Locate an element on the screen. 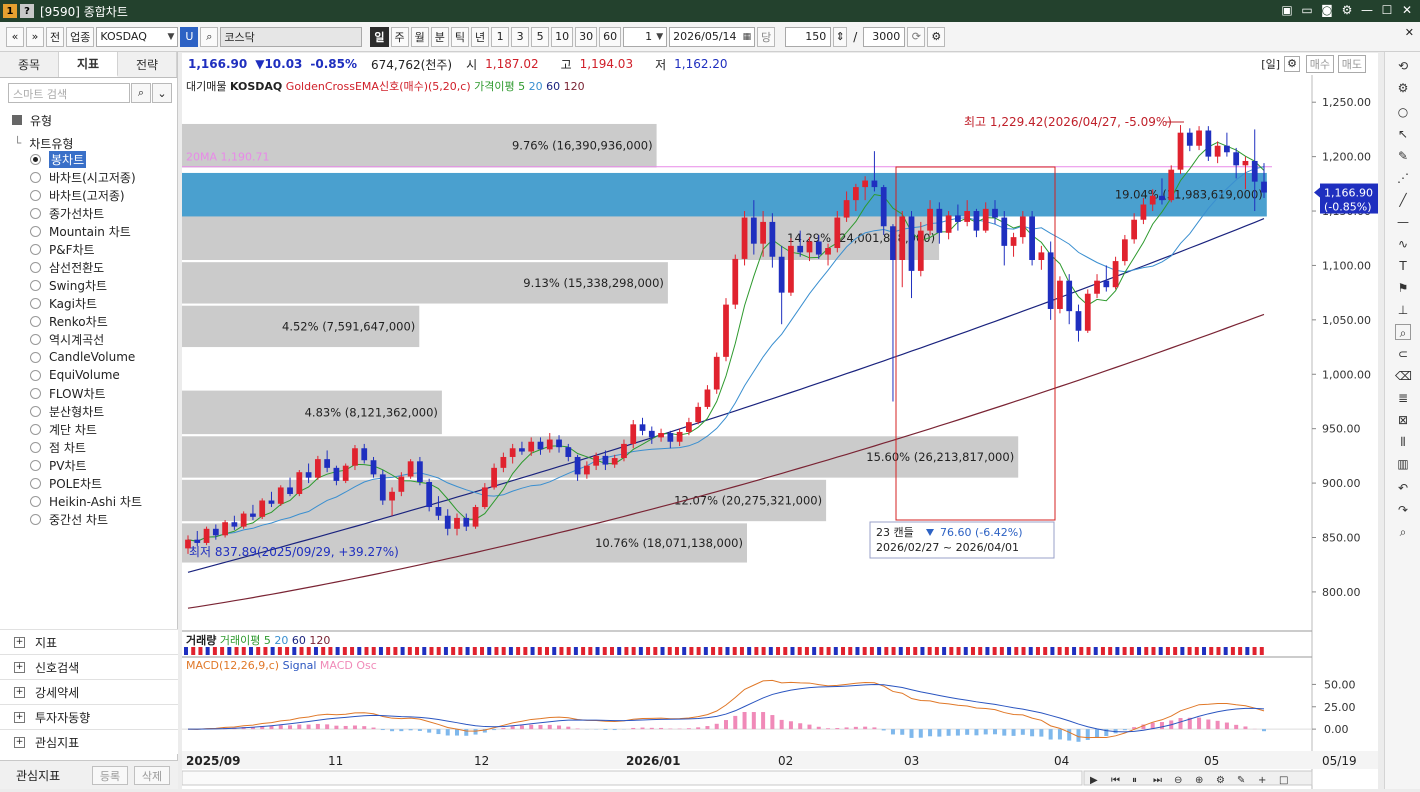  chart-type-radio: P&F차트 is located at coordinates (62, 249).